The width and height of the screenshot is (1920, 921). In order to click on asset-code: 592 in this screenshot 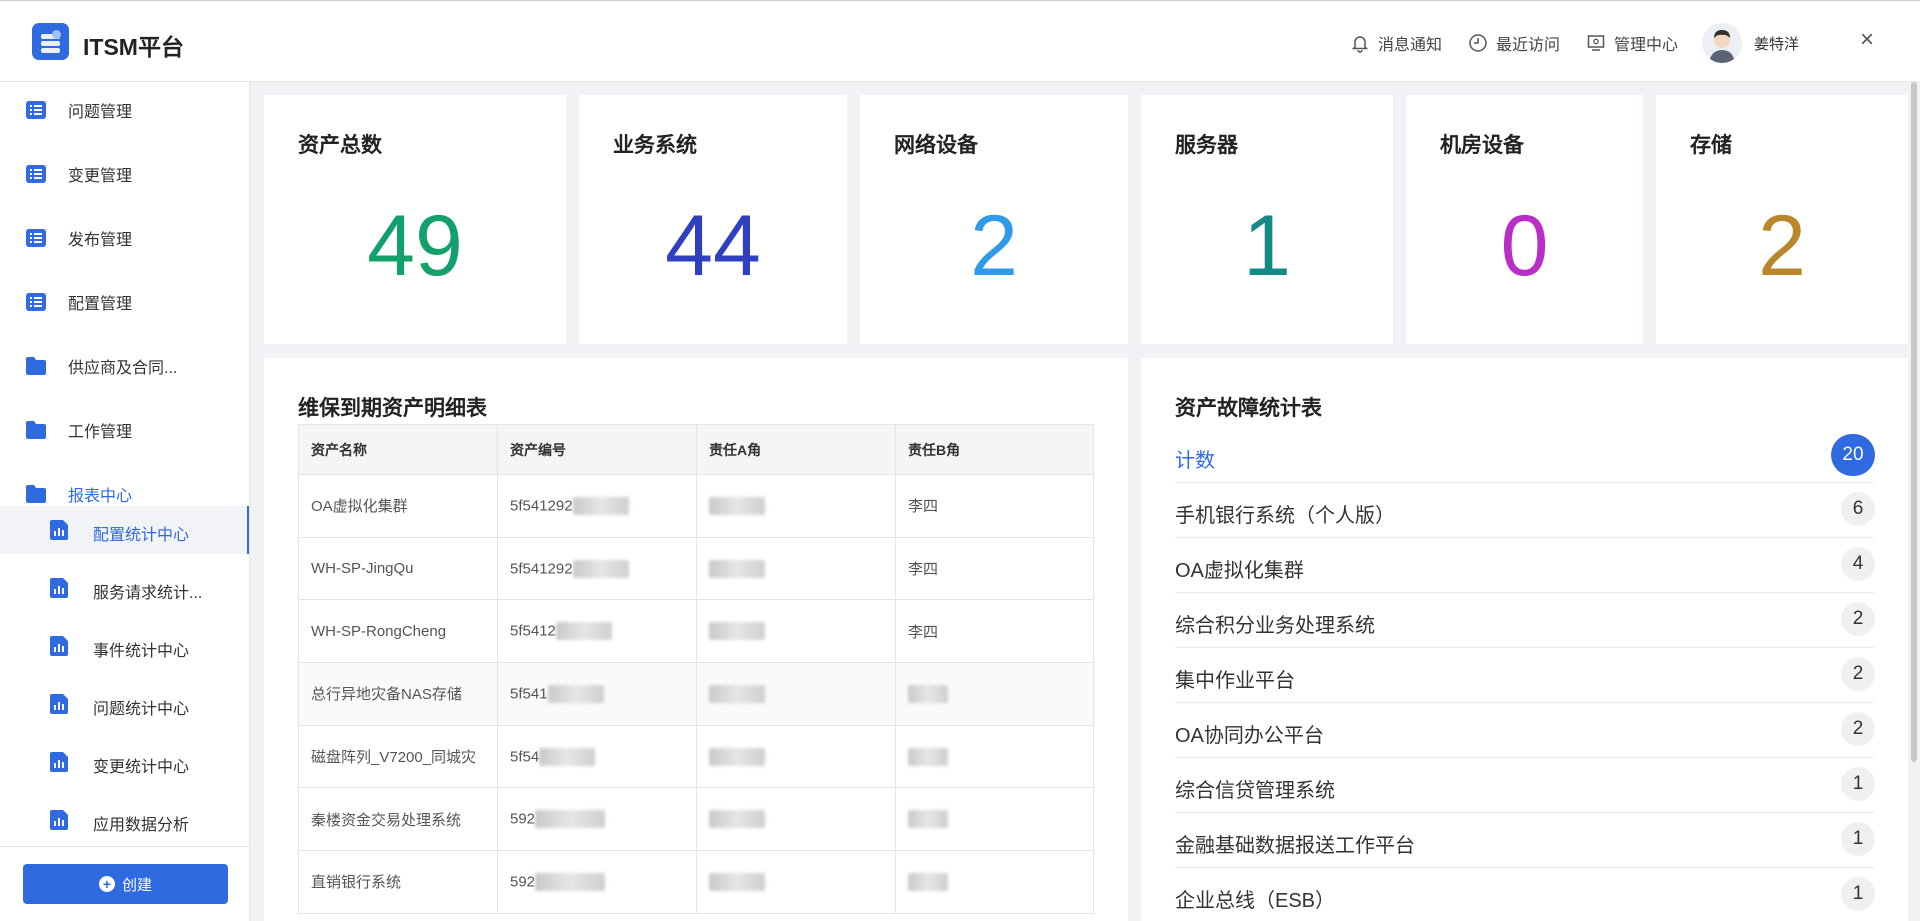, I will do `click(523, 819)`.